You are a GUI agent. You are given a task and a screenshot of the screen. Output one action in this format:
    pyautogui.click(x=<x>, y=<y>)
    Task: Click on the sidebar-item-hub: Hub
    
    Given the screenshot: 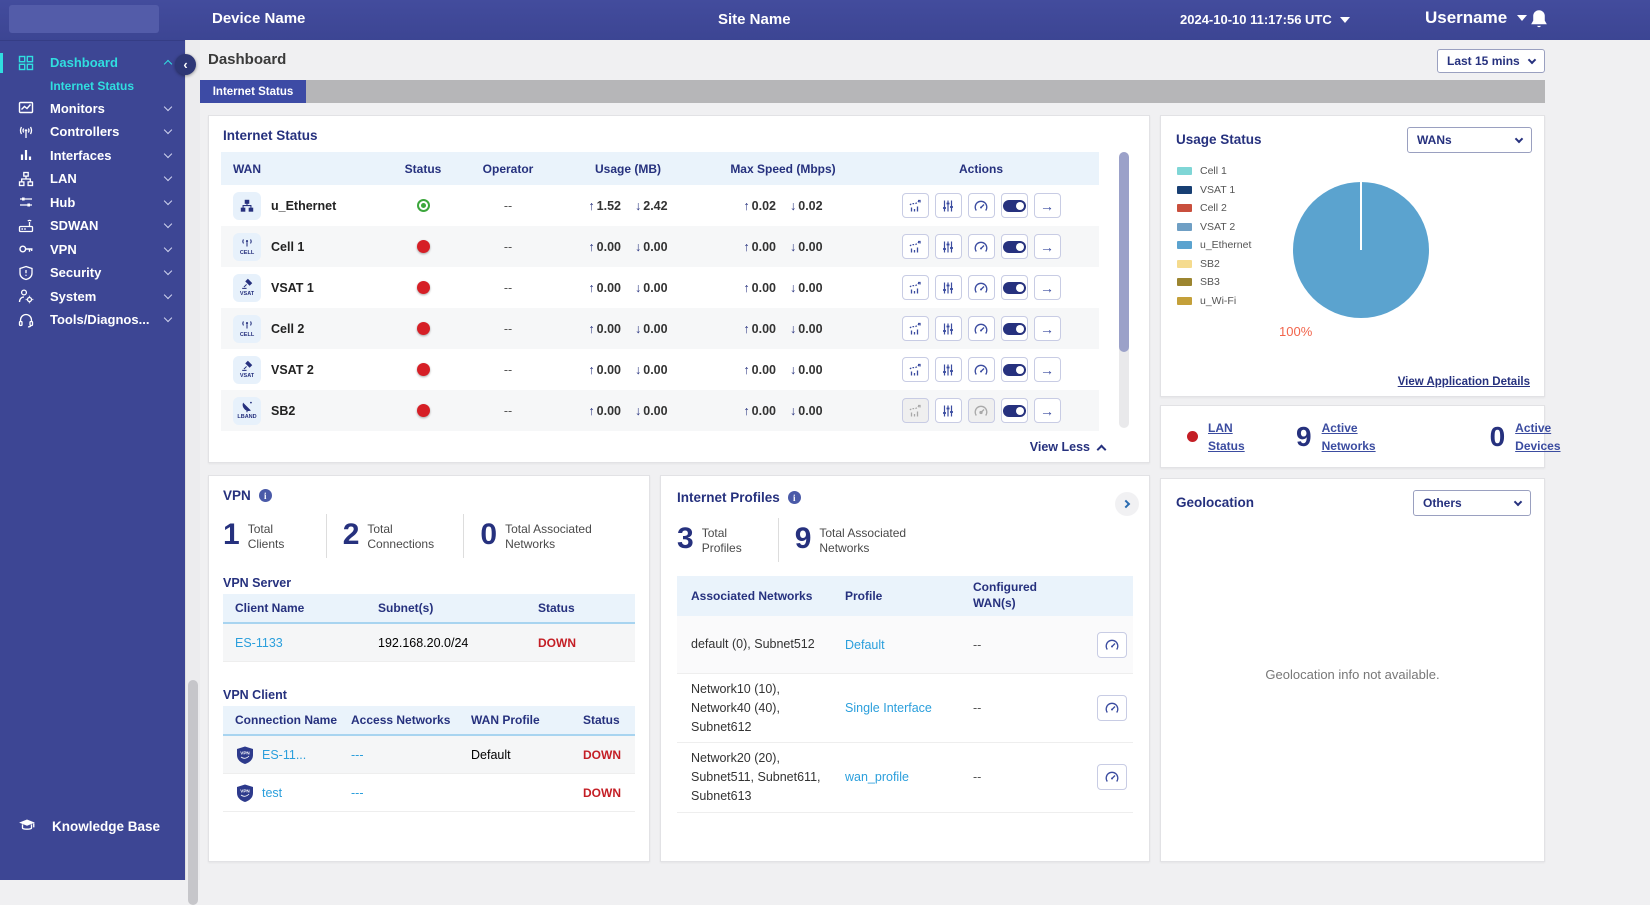 What is the action you would take?
    pyautogui.click(x=92, y=203)
    